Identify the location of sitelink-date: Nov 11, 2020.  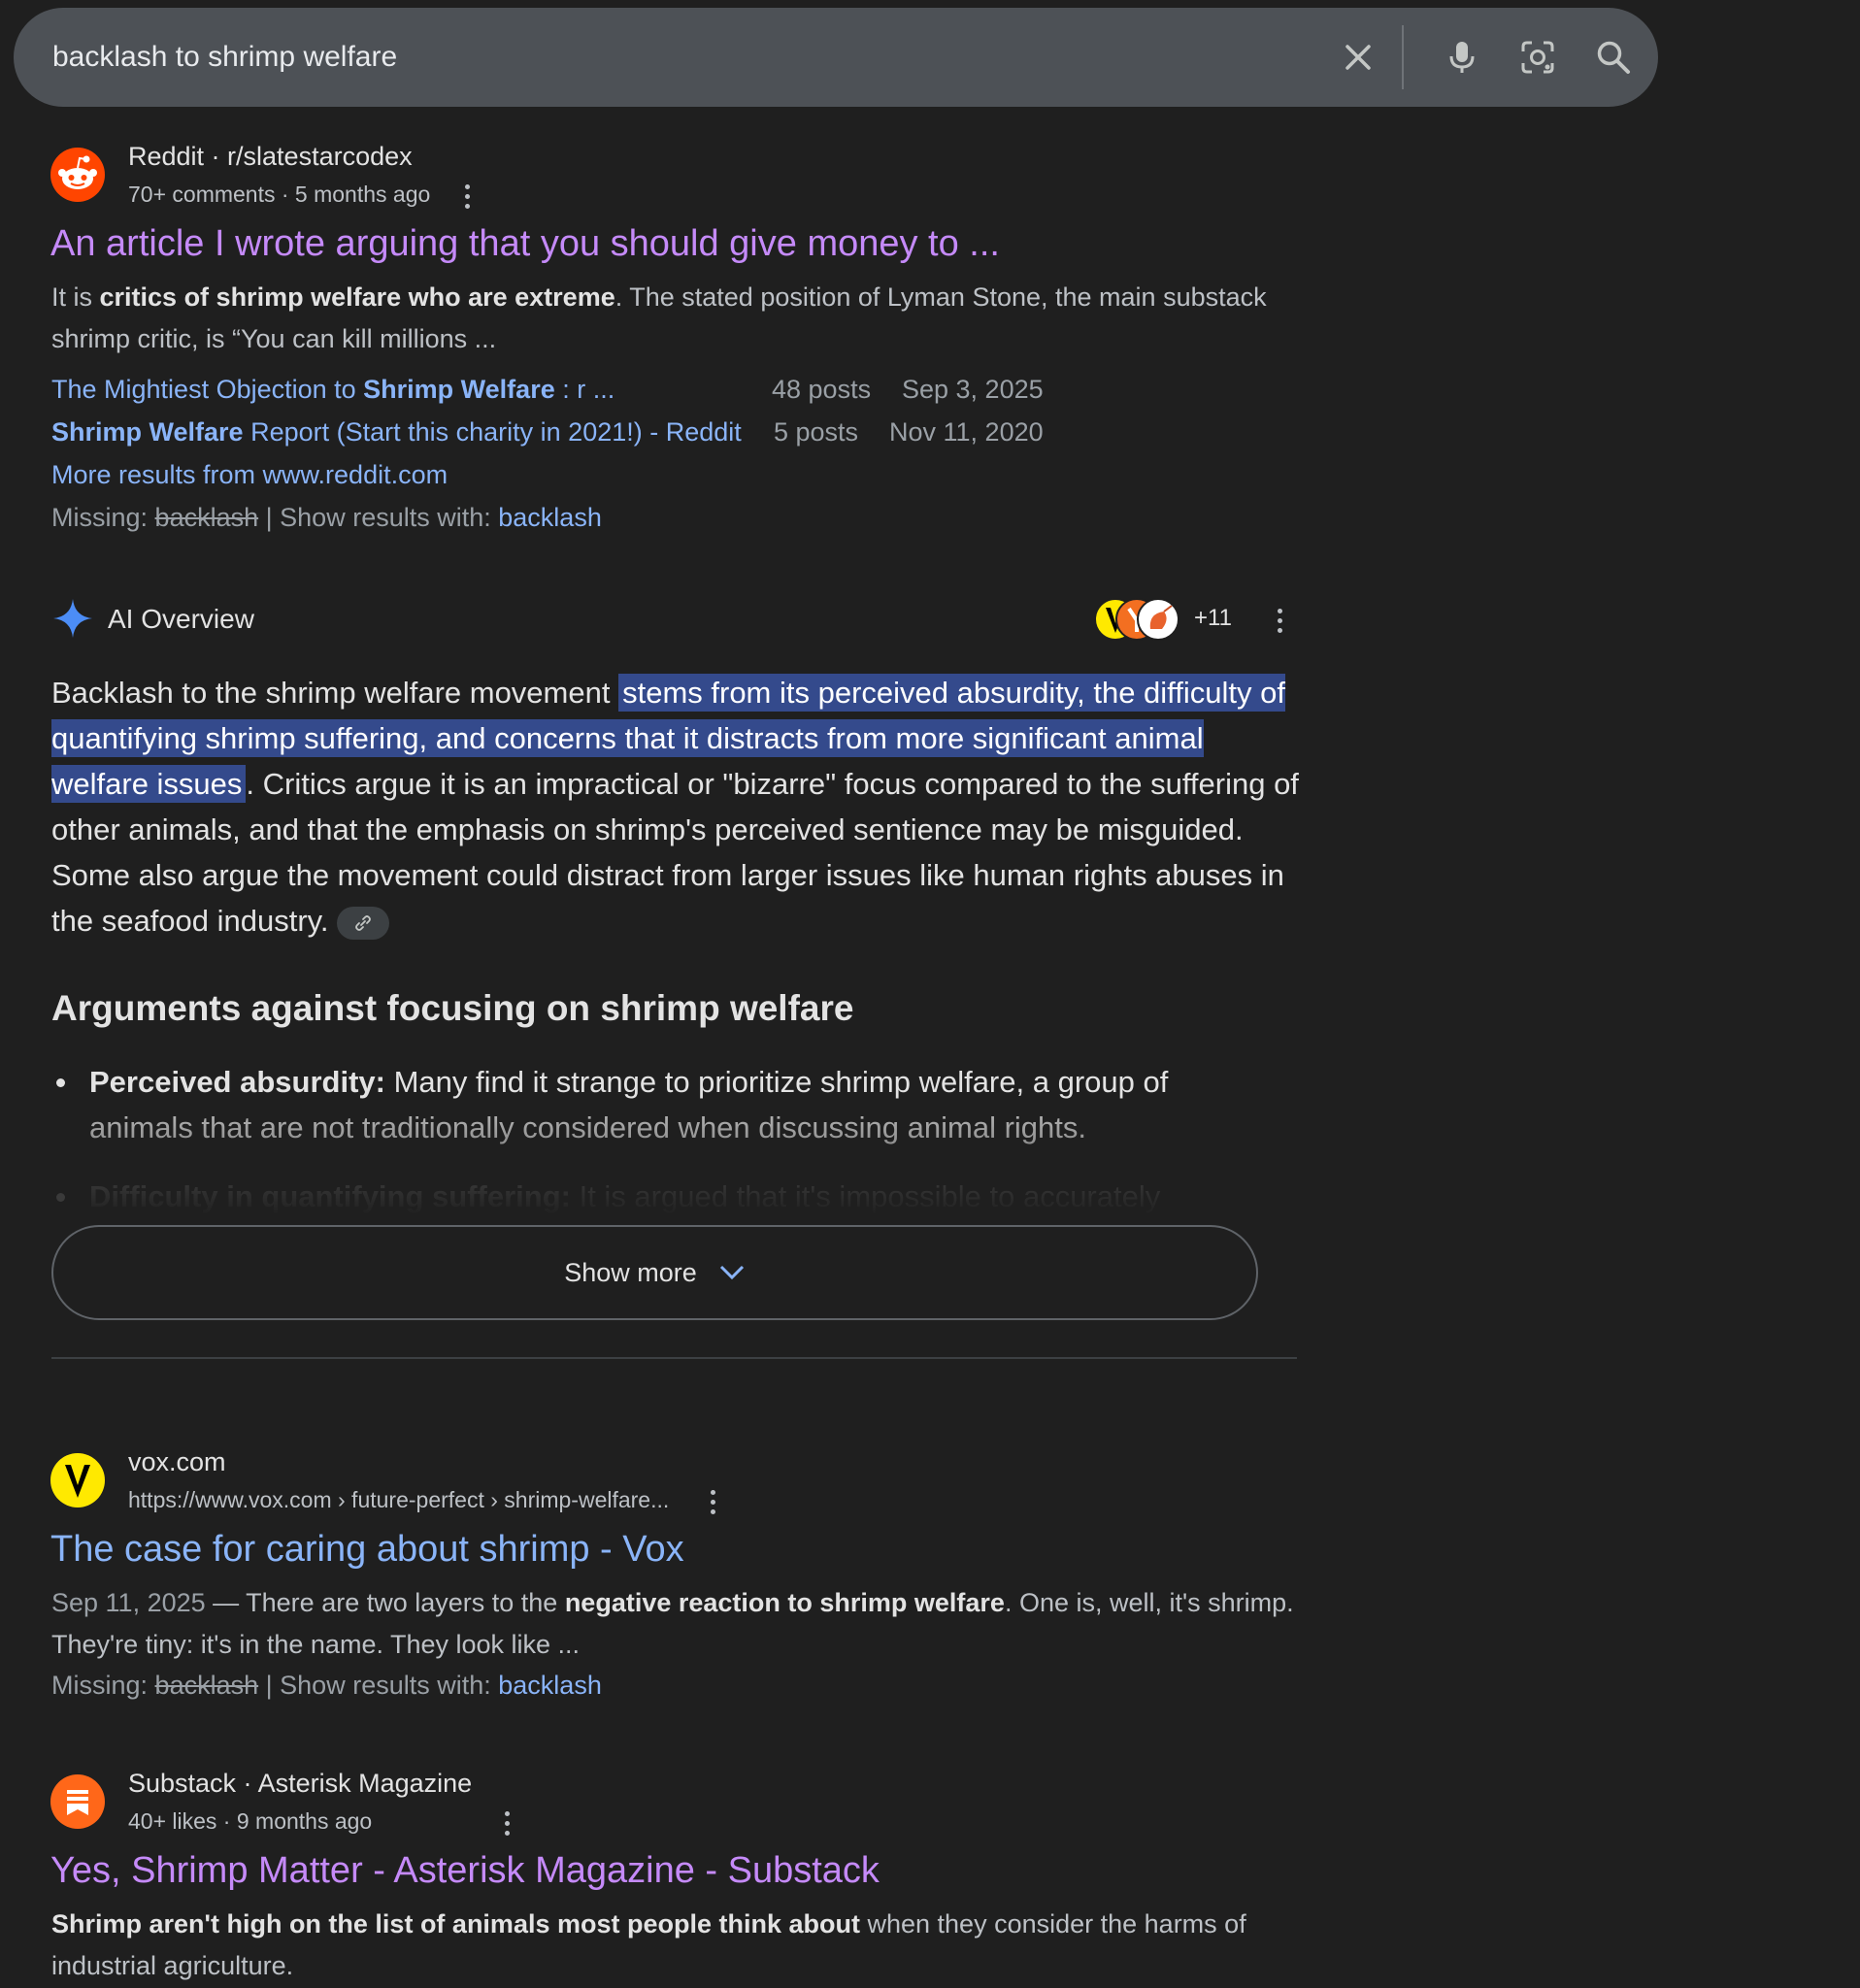
(966, 432).